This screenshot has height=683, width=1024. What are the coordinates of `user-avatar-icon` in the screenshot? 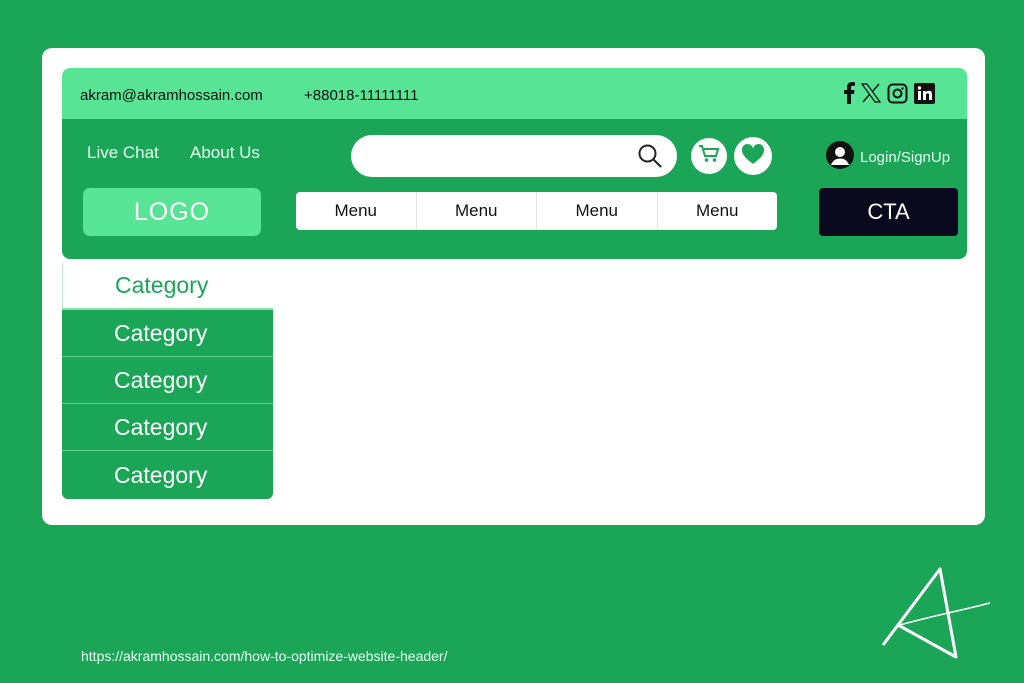 It's located at (840, 157).